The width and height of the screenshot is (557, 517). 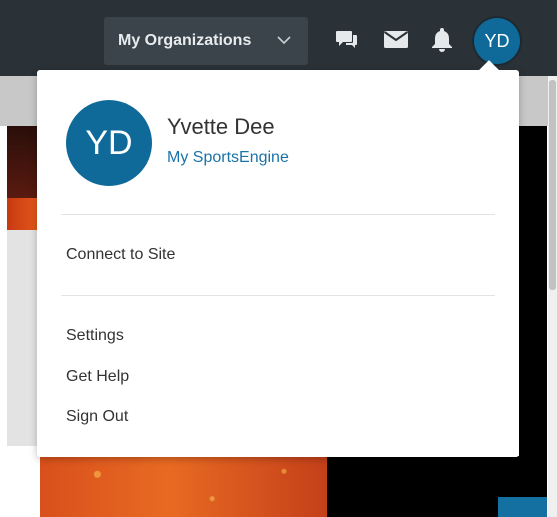 I want to click on user-name: Yvette Dee, so click(x=221, y=126).